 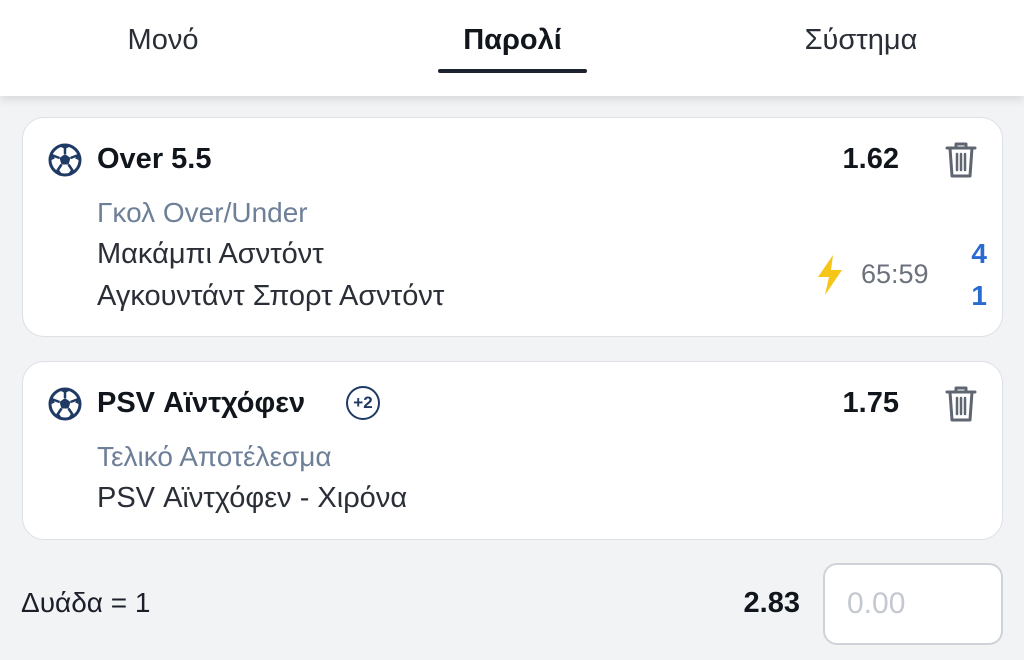 I want to click on selection-odds: 1.75, so click(x=870, y=403).